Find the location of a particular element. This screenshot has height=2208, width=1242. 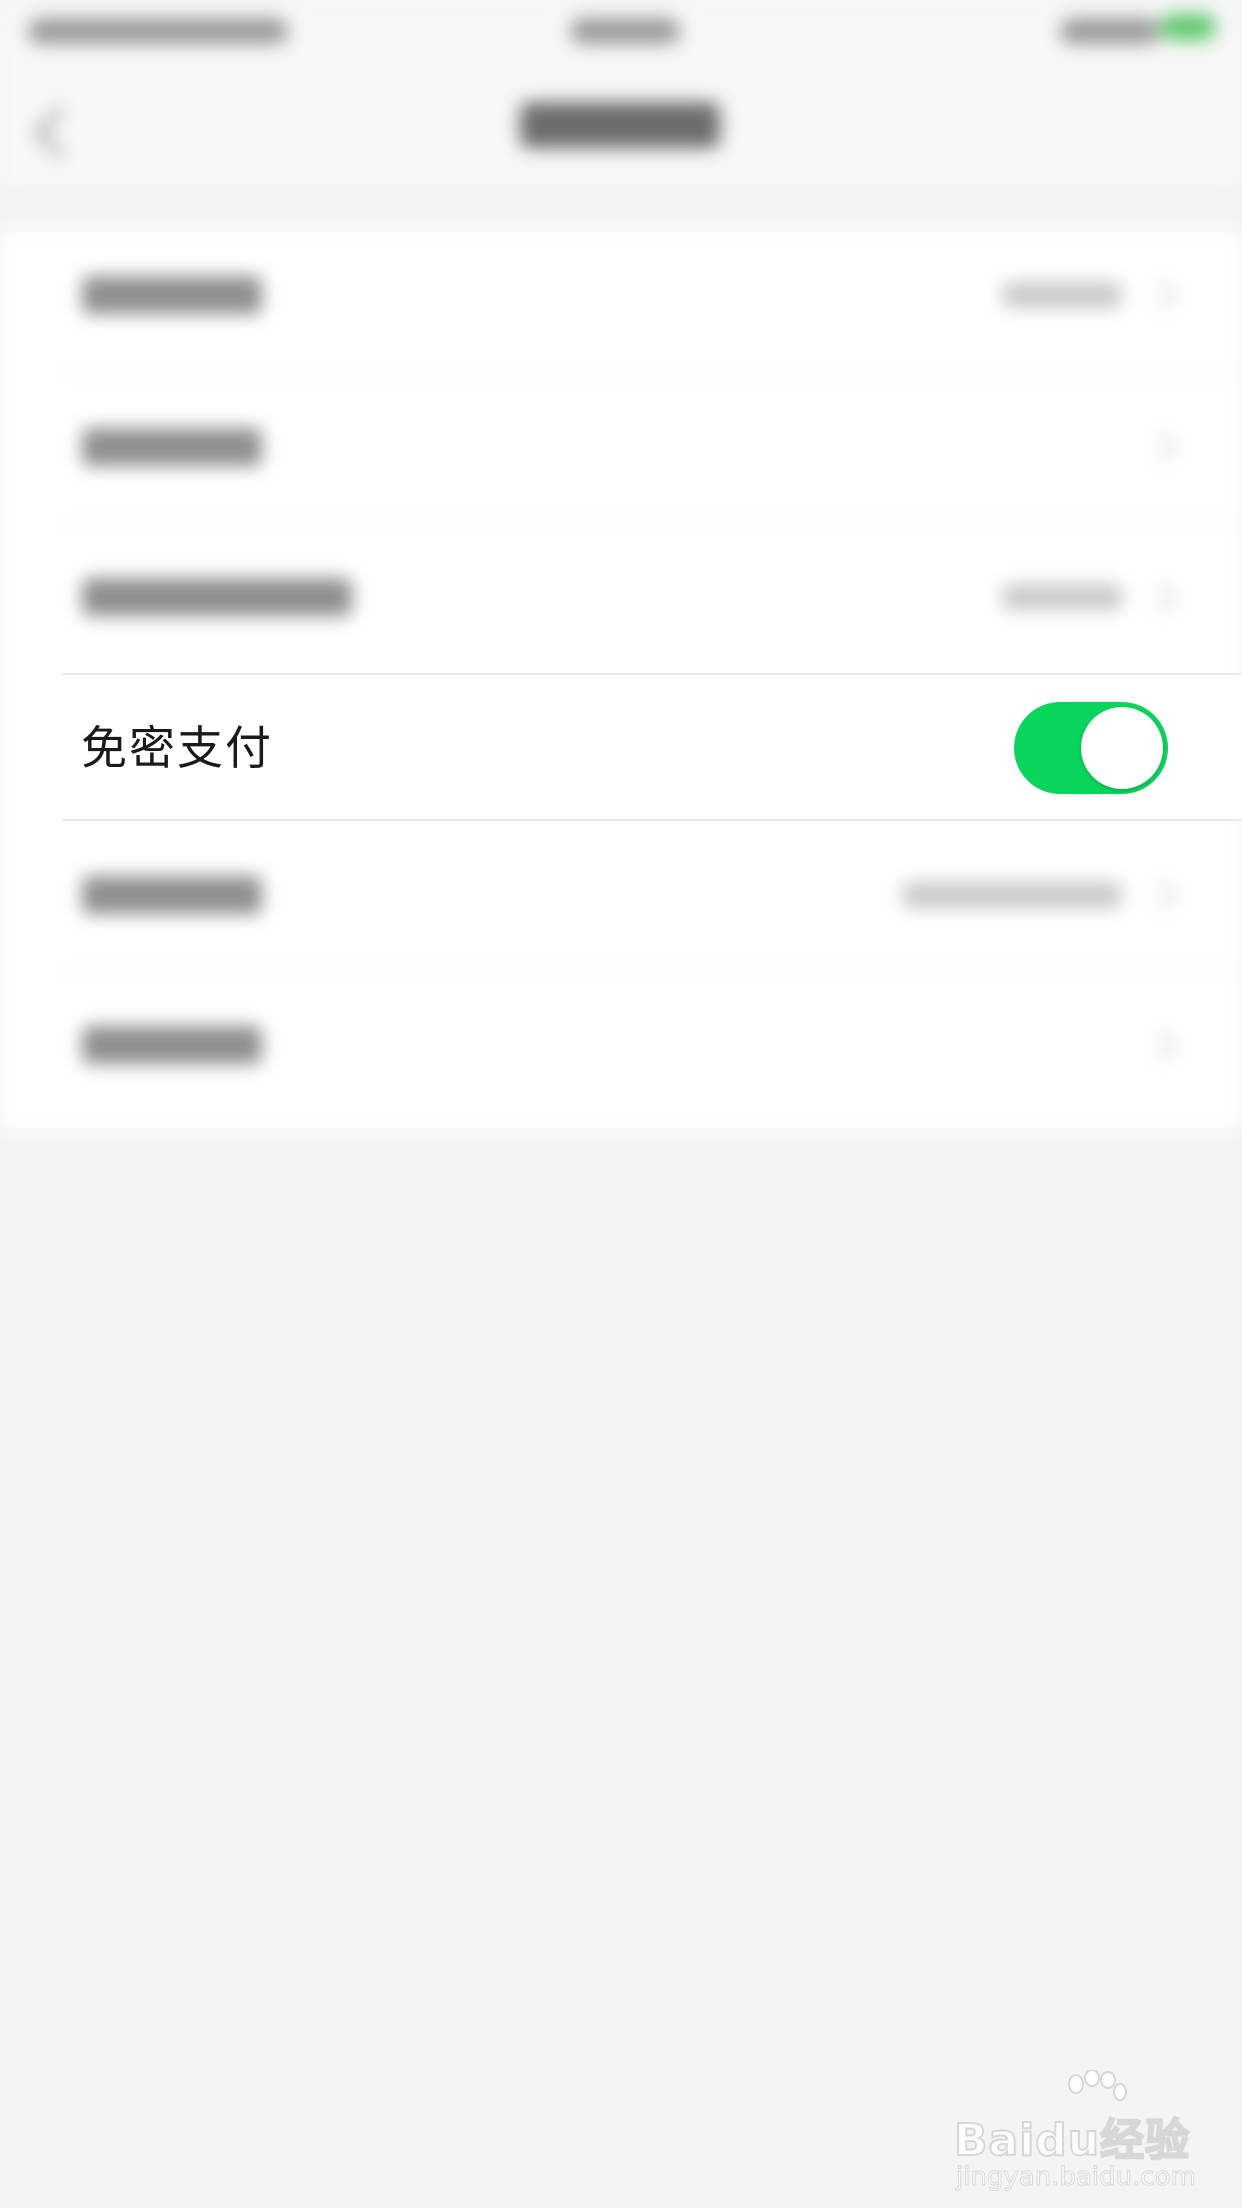

battery-icon is located at coordinates (1188, 27).